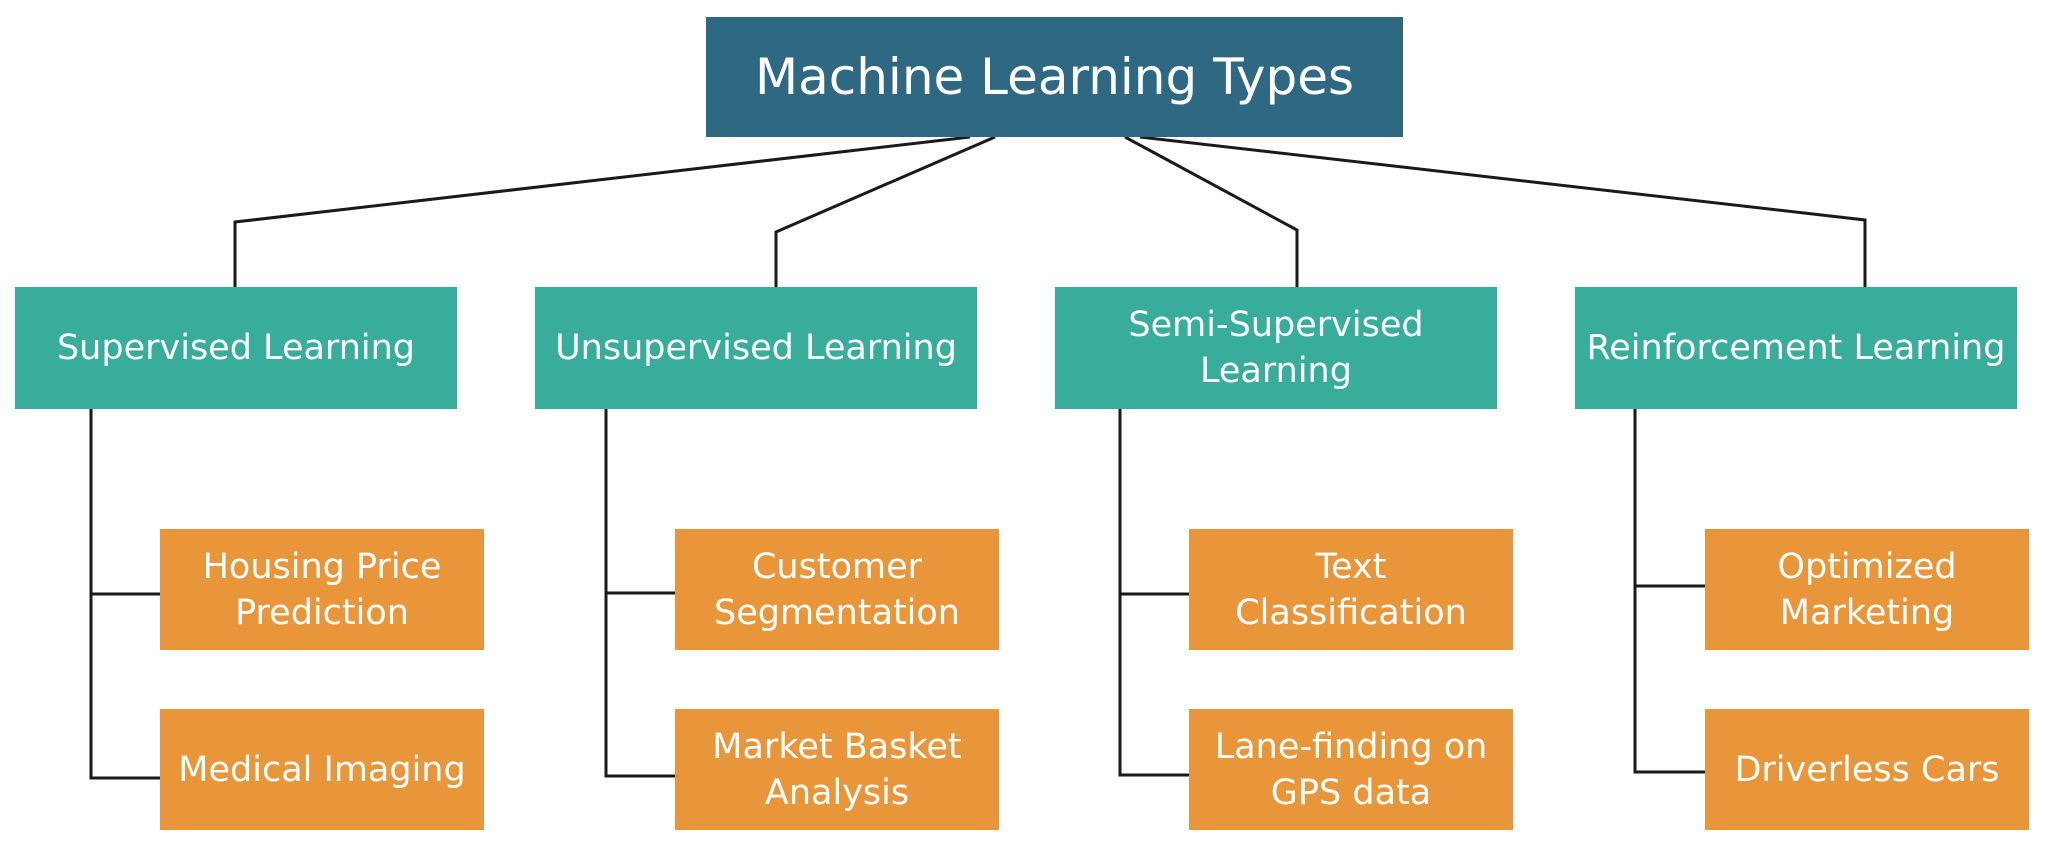 This screenshot has height=844, width=2048. I want to click on connector-semi-supervised-examples, so click(1153, 593).